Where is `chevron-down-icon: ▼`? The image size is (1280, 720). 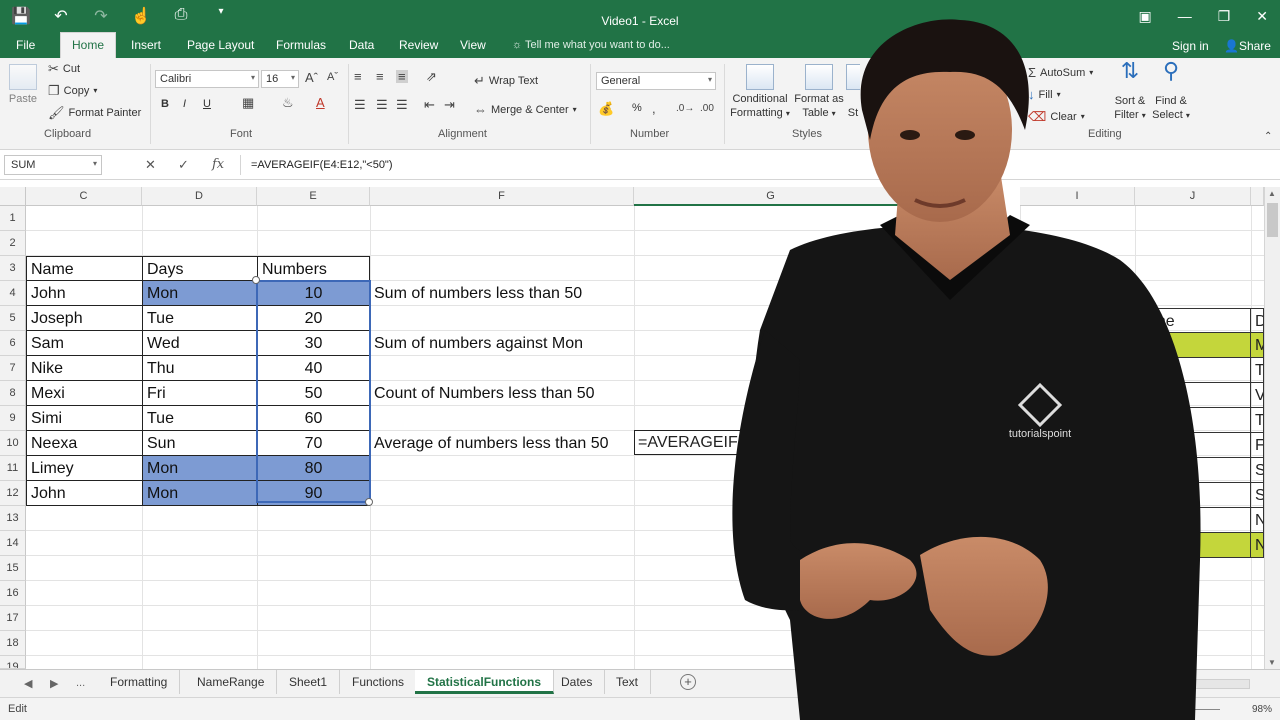 chevron-down-icon: ▼ is located at coordinates (1272, 662).